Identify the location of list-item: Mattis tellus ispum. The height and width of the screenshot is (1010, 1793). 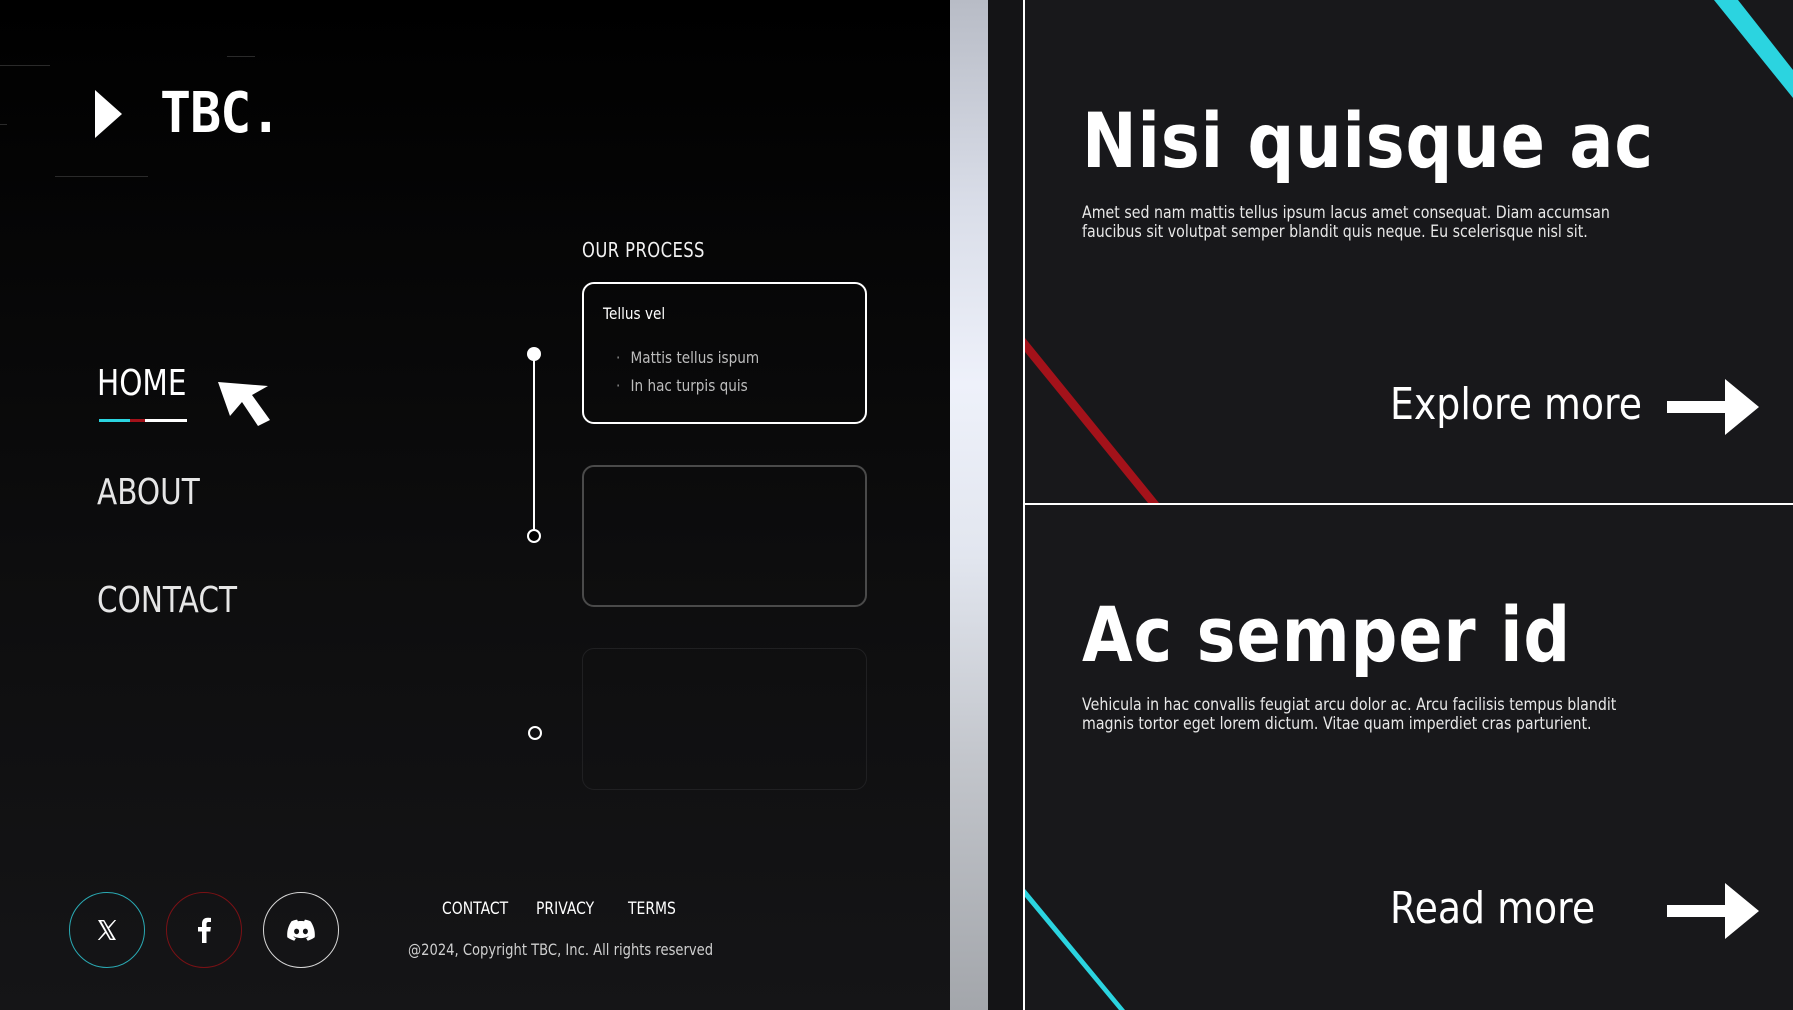
(688, 358).